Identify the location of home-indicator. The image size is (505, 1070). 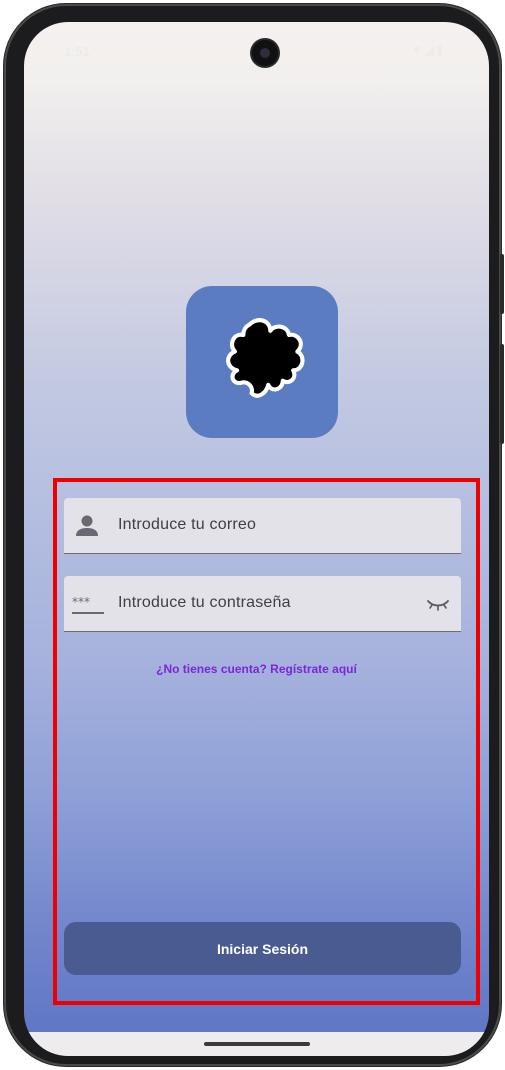
(257, 1044).